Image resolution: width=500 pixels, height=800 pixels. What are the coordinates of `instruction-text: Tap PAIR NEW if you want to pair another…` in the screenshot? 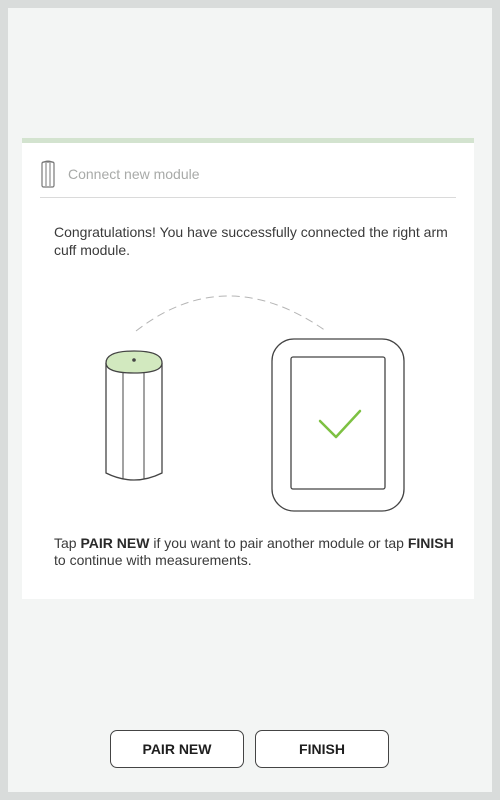 It's located at (254, 551).